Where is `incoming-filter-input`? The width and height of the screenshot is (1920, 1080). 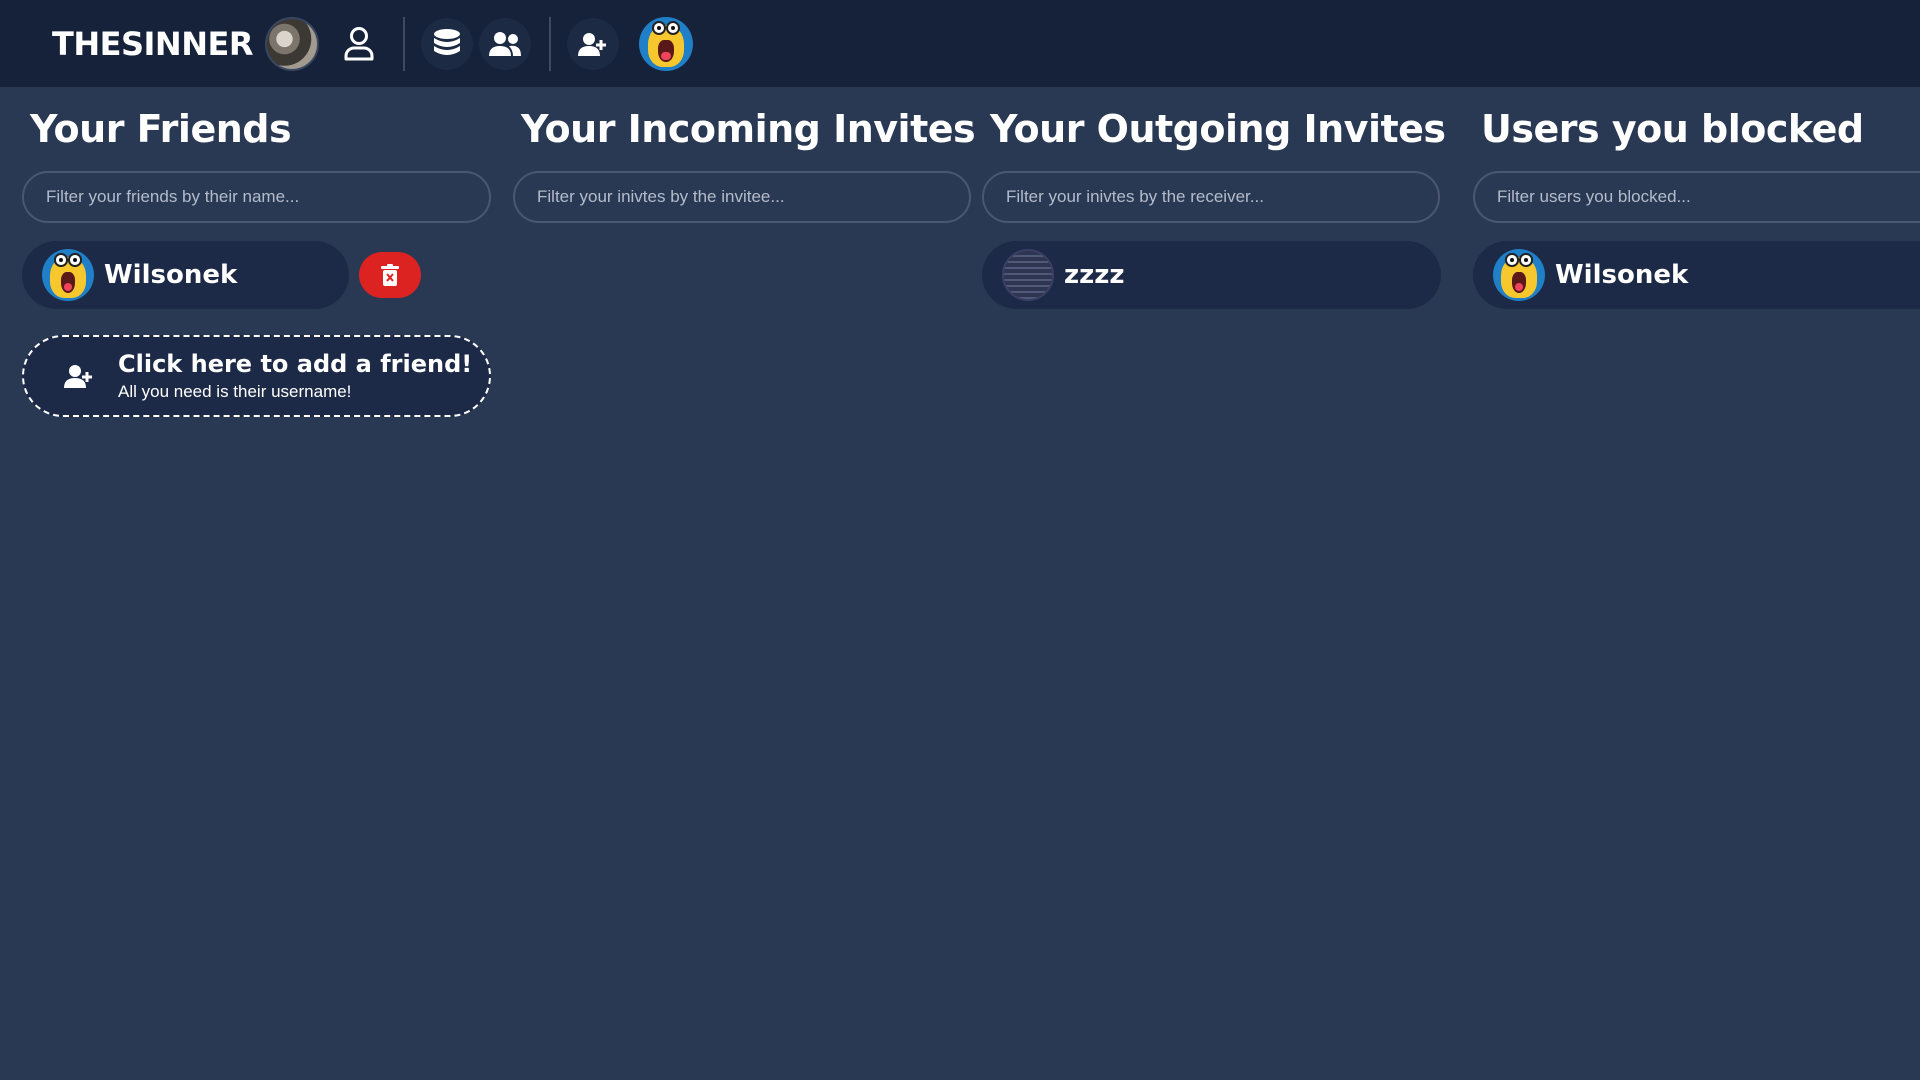
incoming-filter-input is located at coordinates (742, 197).